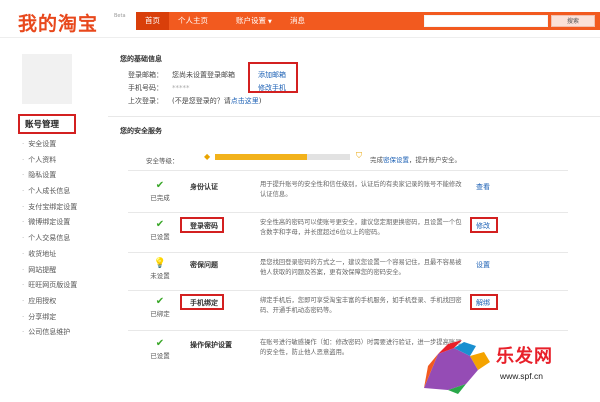 The height and width of the screenshot is (402, 600). Describe the element at coordinates (486, 21) in the screenshot. I see `search-input` at that location.